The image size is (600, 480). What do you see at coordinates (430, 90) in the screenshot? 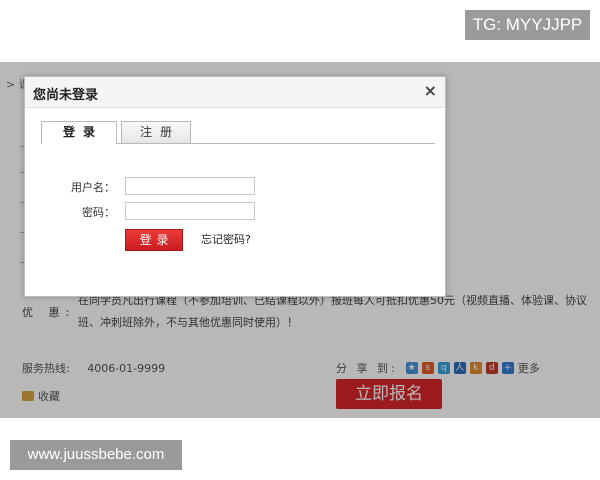
I see `close-icon: ×` at bounding box center [430, 90].